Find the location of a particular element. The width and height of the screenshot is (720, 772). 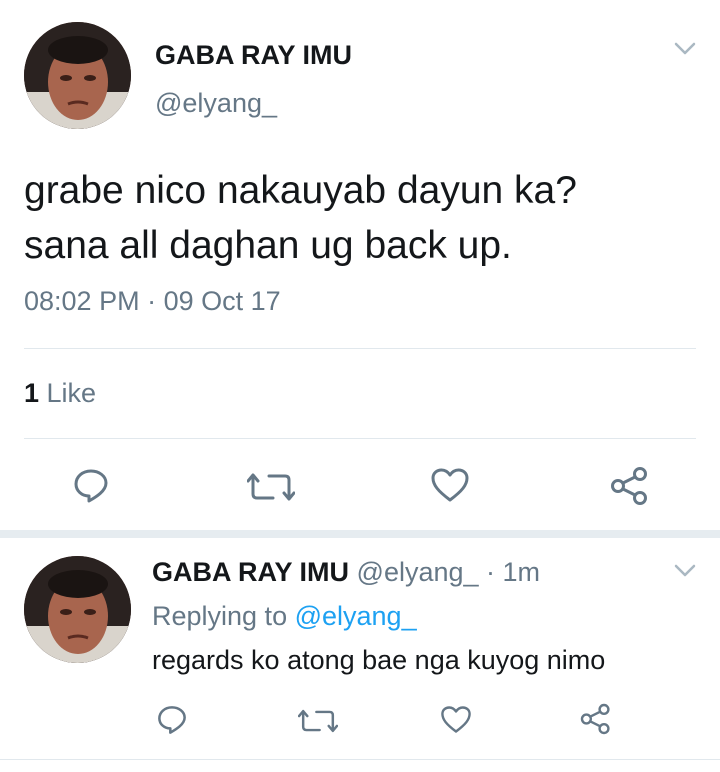

likes-count: 1 Like is located at coordinates (60, 393).